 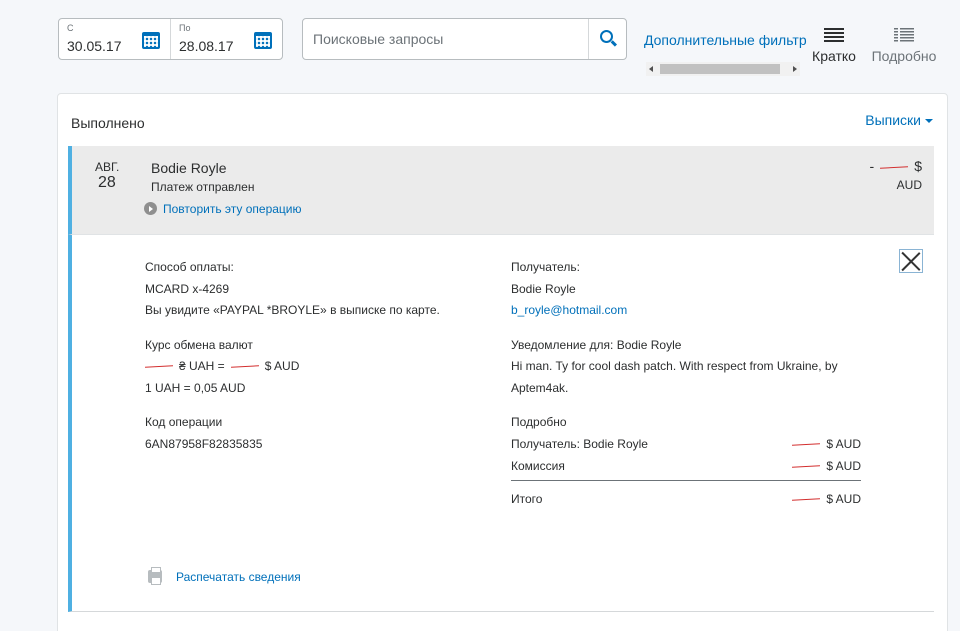 What do you see at coordinates (904, 56) in the screenshot?
I see `view-detailed-label: Подробно` at bounding box center [904, 56].